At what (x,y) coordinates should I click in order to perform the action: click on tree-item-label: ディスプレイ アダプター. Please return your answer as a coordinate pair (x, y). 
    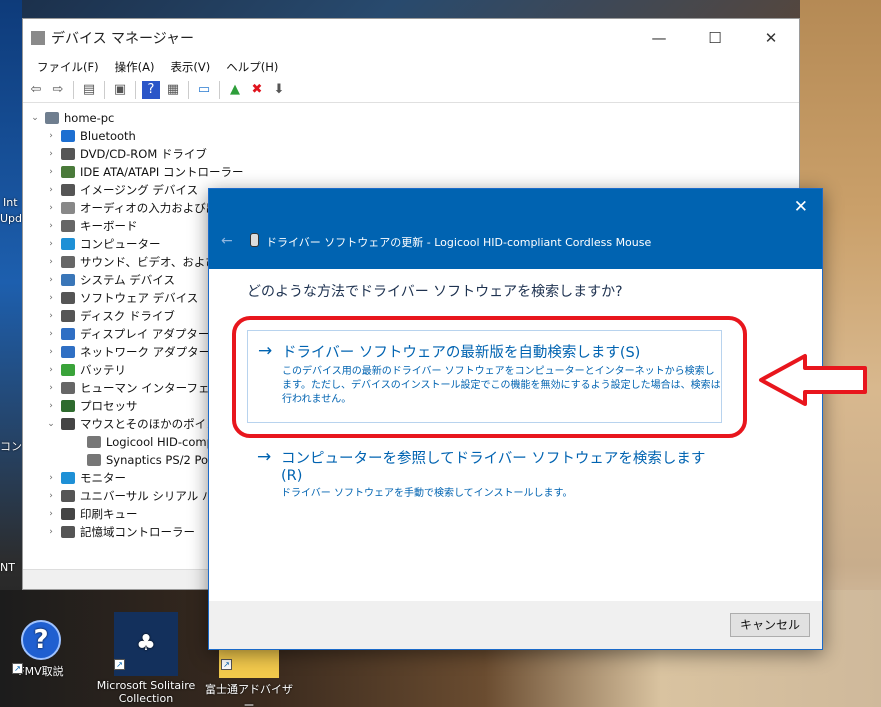
    Looking at the image, I should click on (145, 334).